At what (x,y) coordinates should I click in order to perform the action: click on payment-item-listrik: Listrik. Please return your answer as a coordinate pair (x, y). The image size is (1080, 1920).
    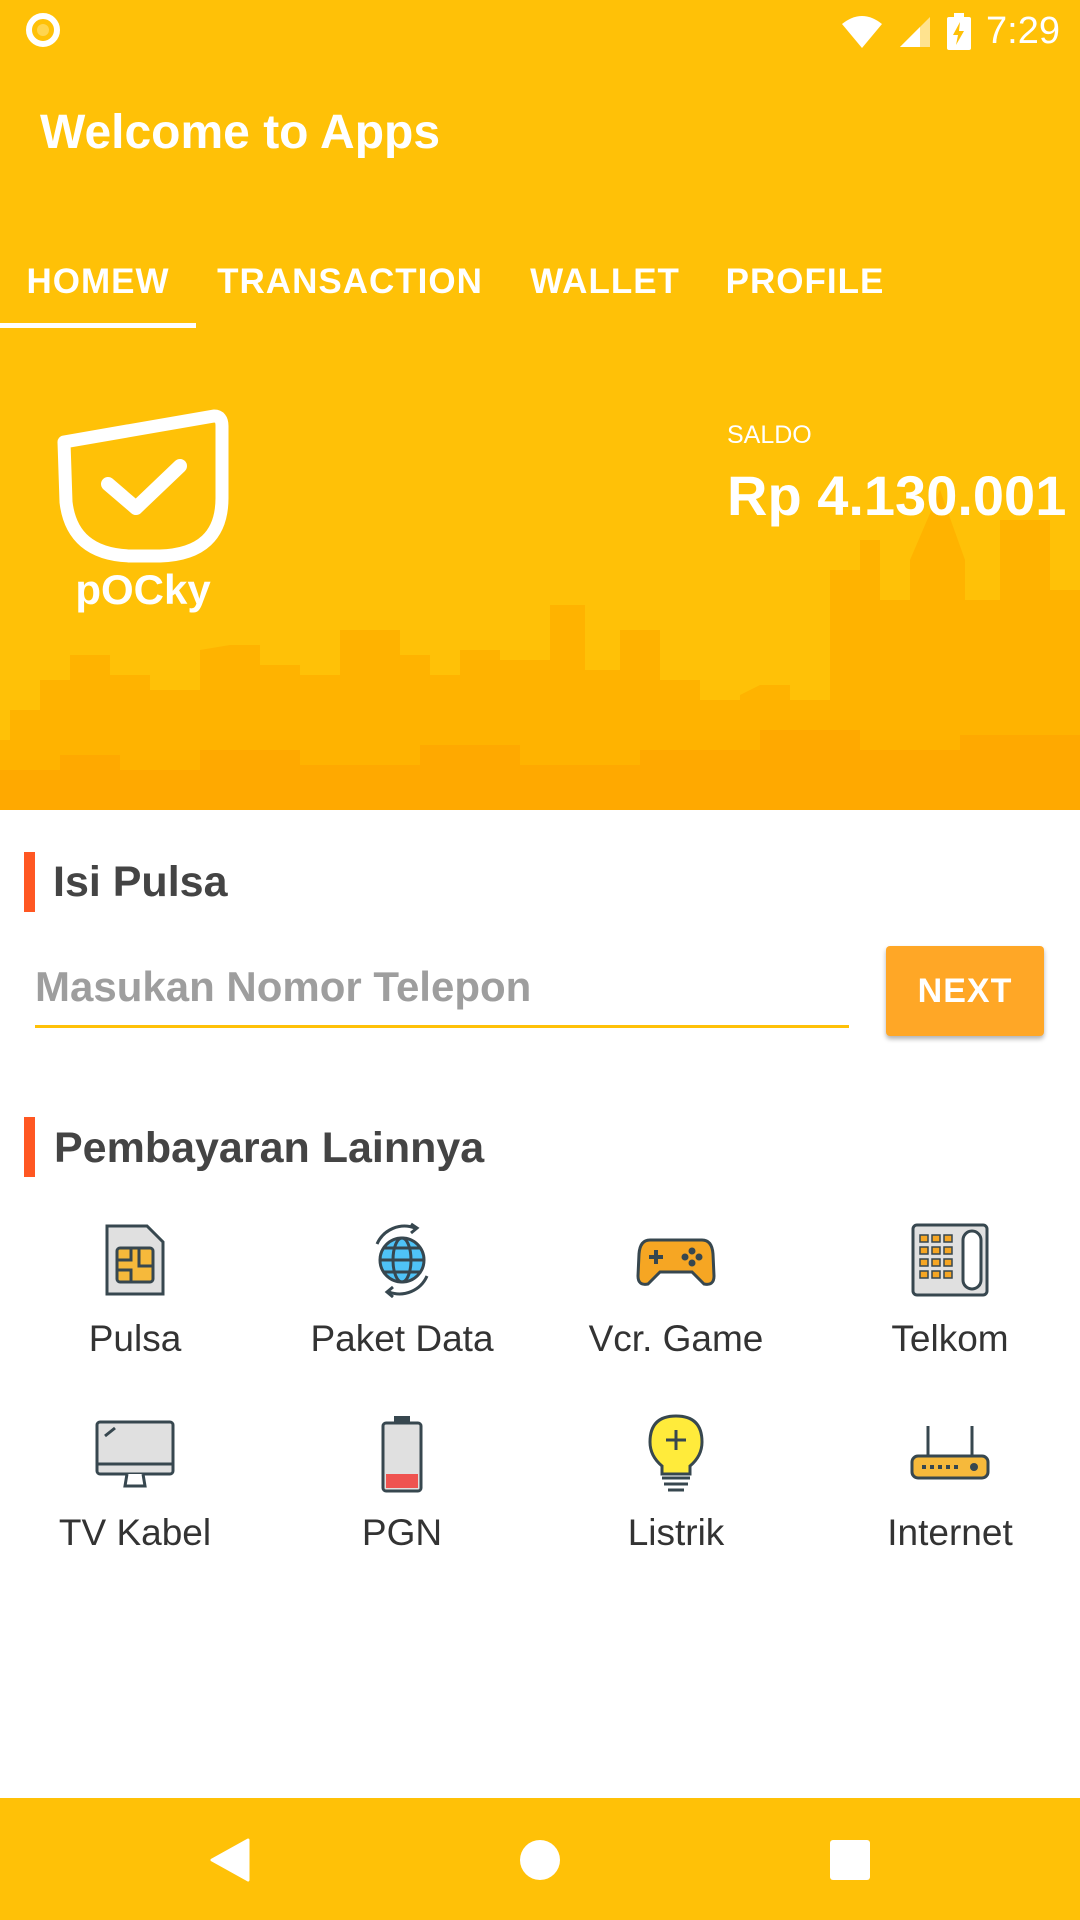
    Looking at the image, I should click on (676, 1489).